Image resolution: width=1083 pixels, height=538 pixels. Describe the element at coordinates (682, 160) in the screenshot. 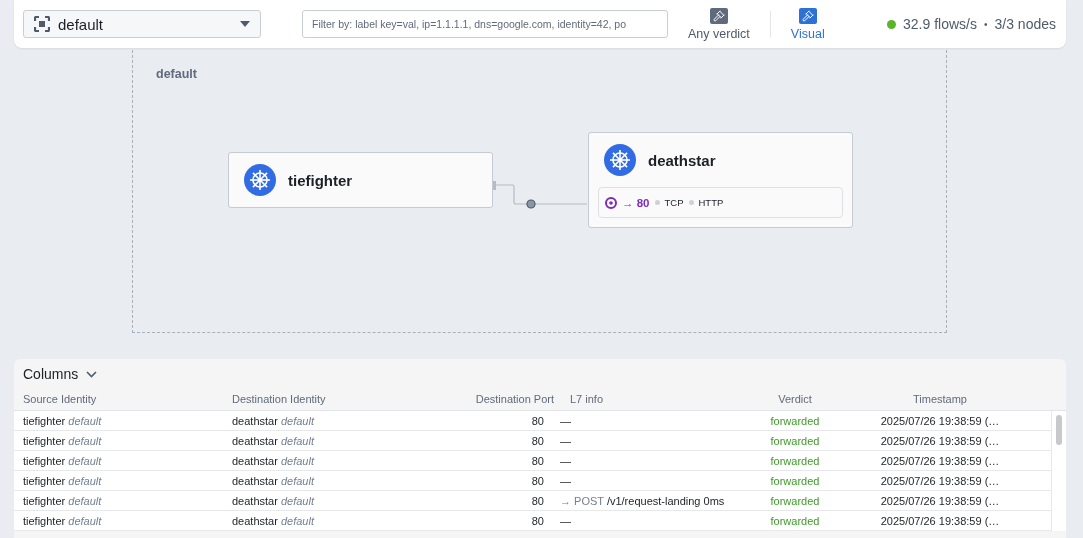

I see `service-name: deathstar` at that location.